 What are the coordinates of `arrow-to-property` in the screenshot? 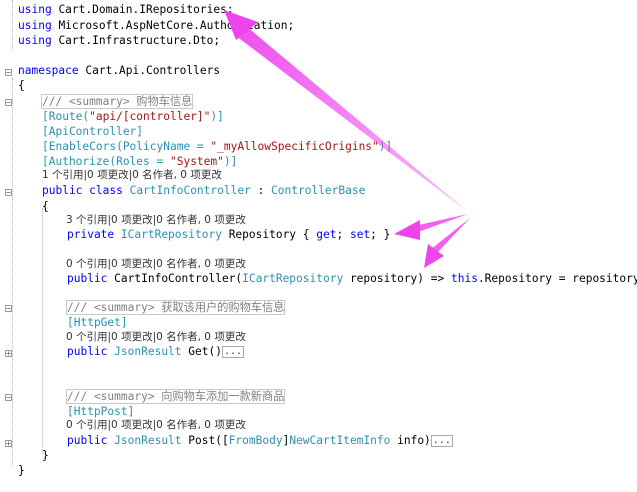 It's located at (431, 227).